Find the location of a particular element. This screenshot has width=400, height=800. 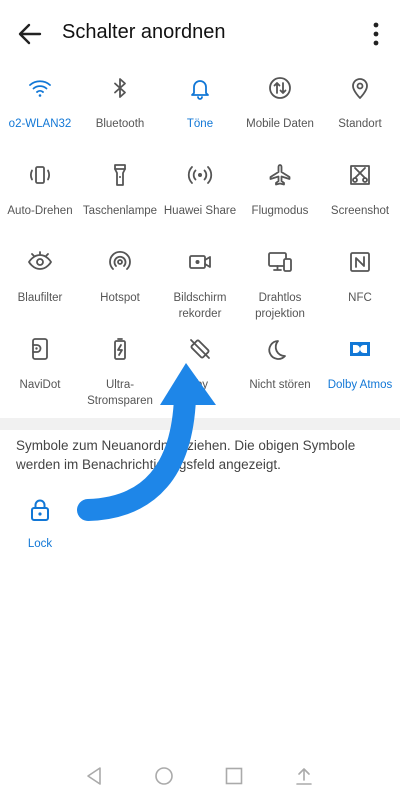

tile-label: Flugmodus is located at coordinates (280, 211).